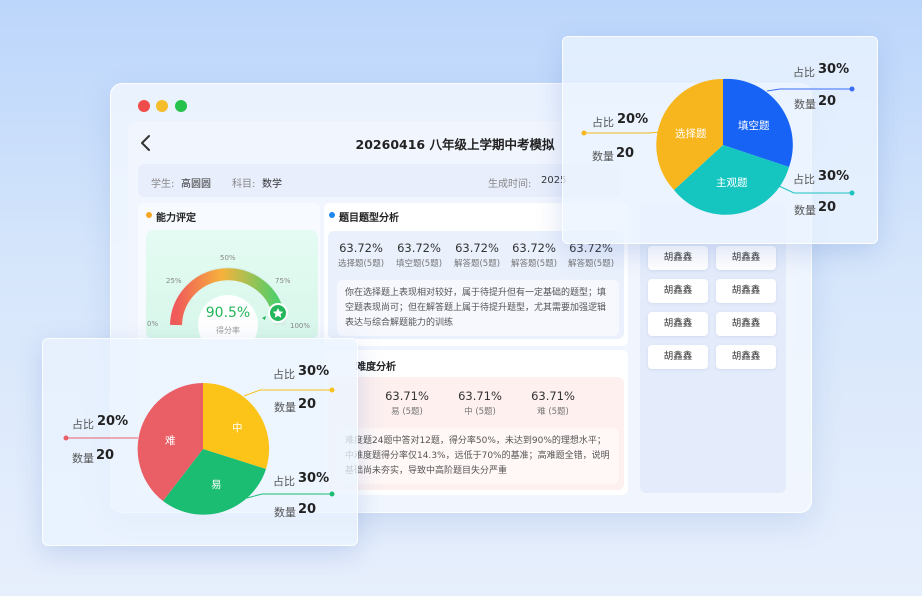 The image size is (922, 596). Describe the element at coordinates (237, 428) in the screenshot. I see `slice-label-medium: 中` at that location.